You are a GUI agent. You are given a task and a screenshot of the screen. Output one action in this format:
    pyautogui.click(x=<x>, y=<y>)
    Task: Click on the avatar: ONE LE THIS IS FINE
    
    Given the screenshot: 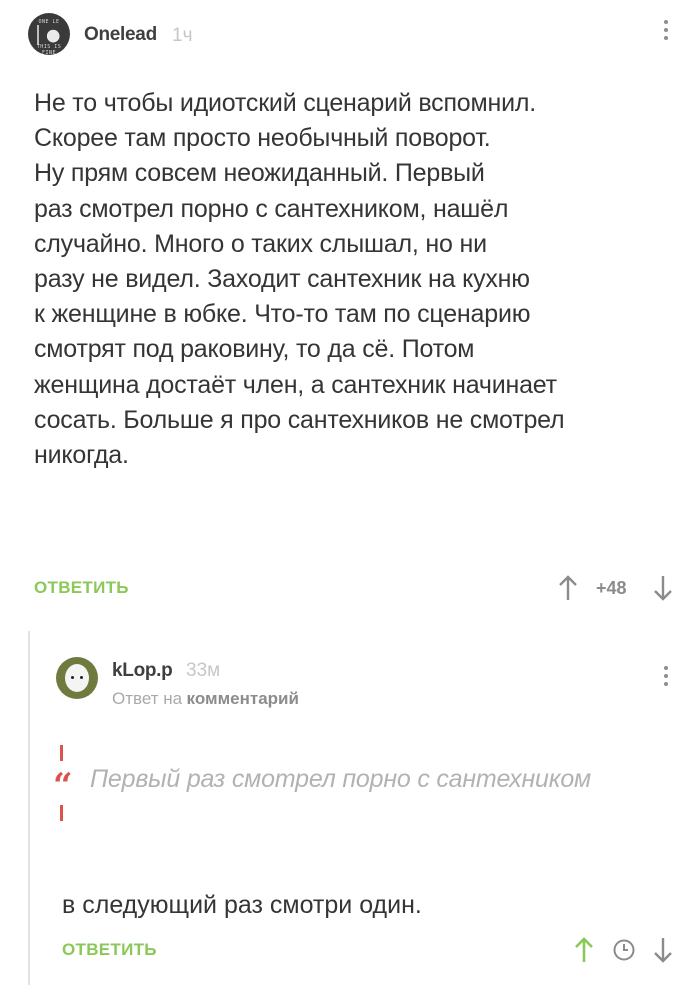 What is the action you would take?
    pyautogui.click(x=49, y=34)
    